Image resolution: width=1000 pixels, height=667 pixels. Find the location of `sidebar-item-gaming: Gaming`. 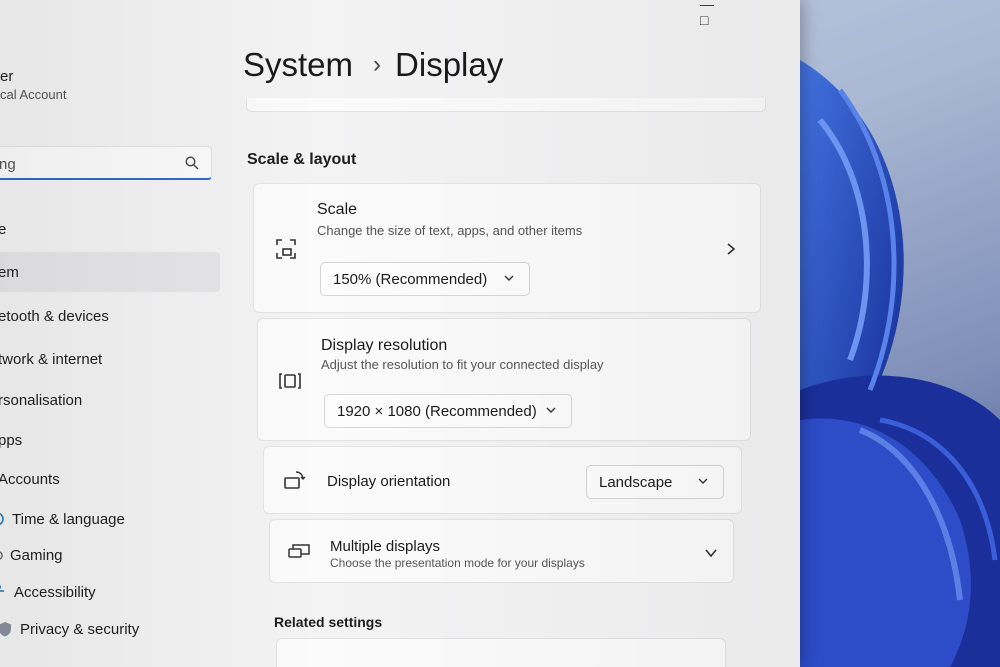

sidebar-item-gaming: Gaming is located at coordinates (31, 555).